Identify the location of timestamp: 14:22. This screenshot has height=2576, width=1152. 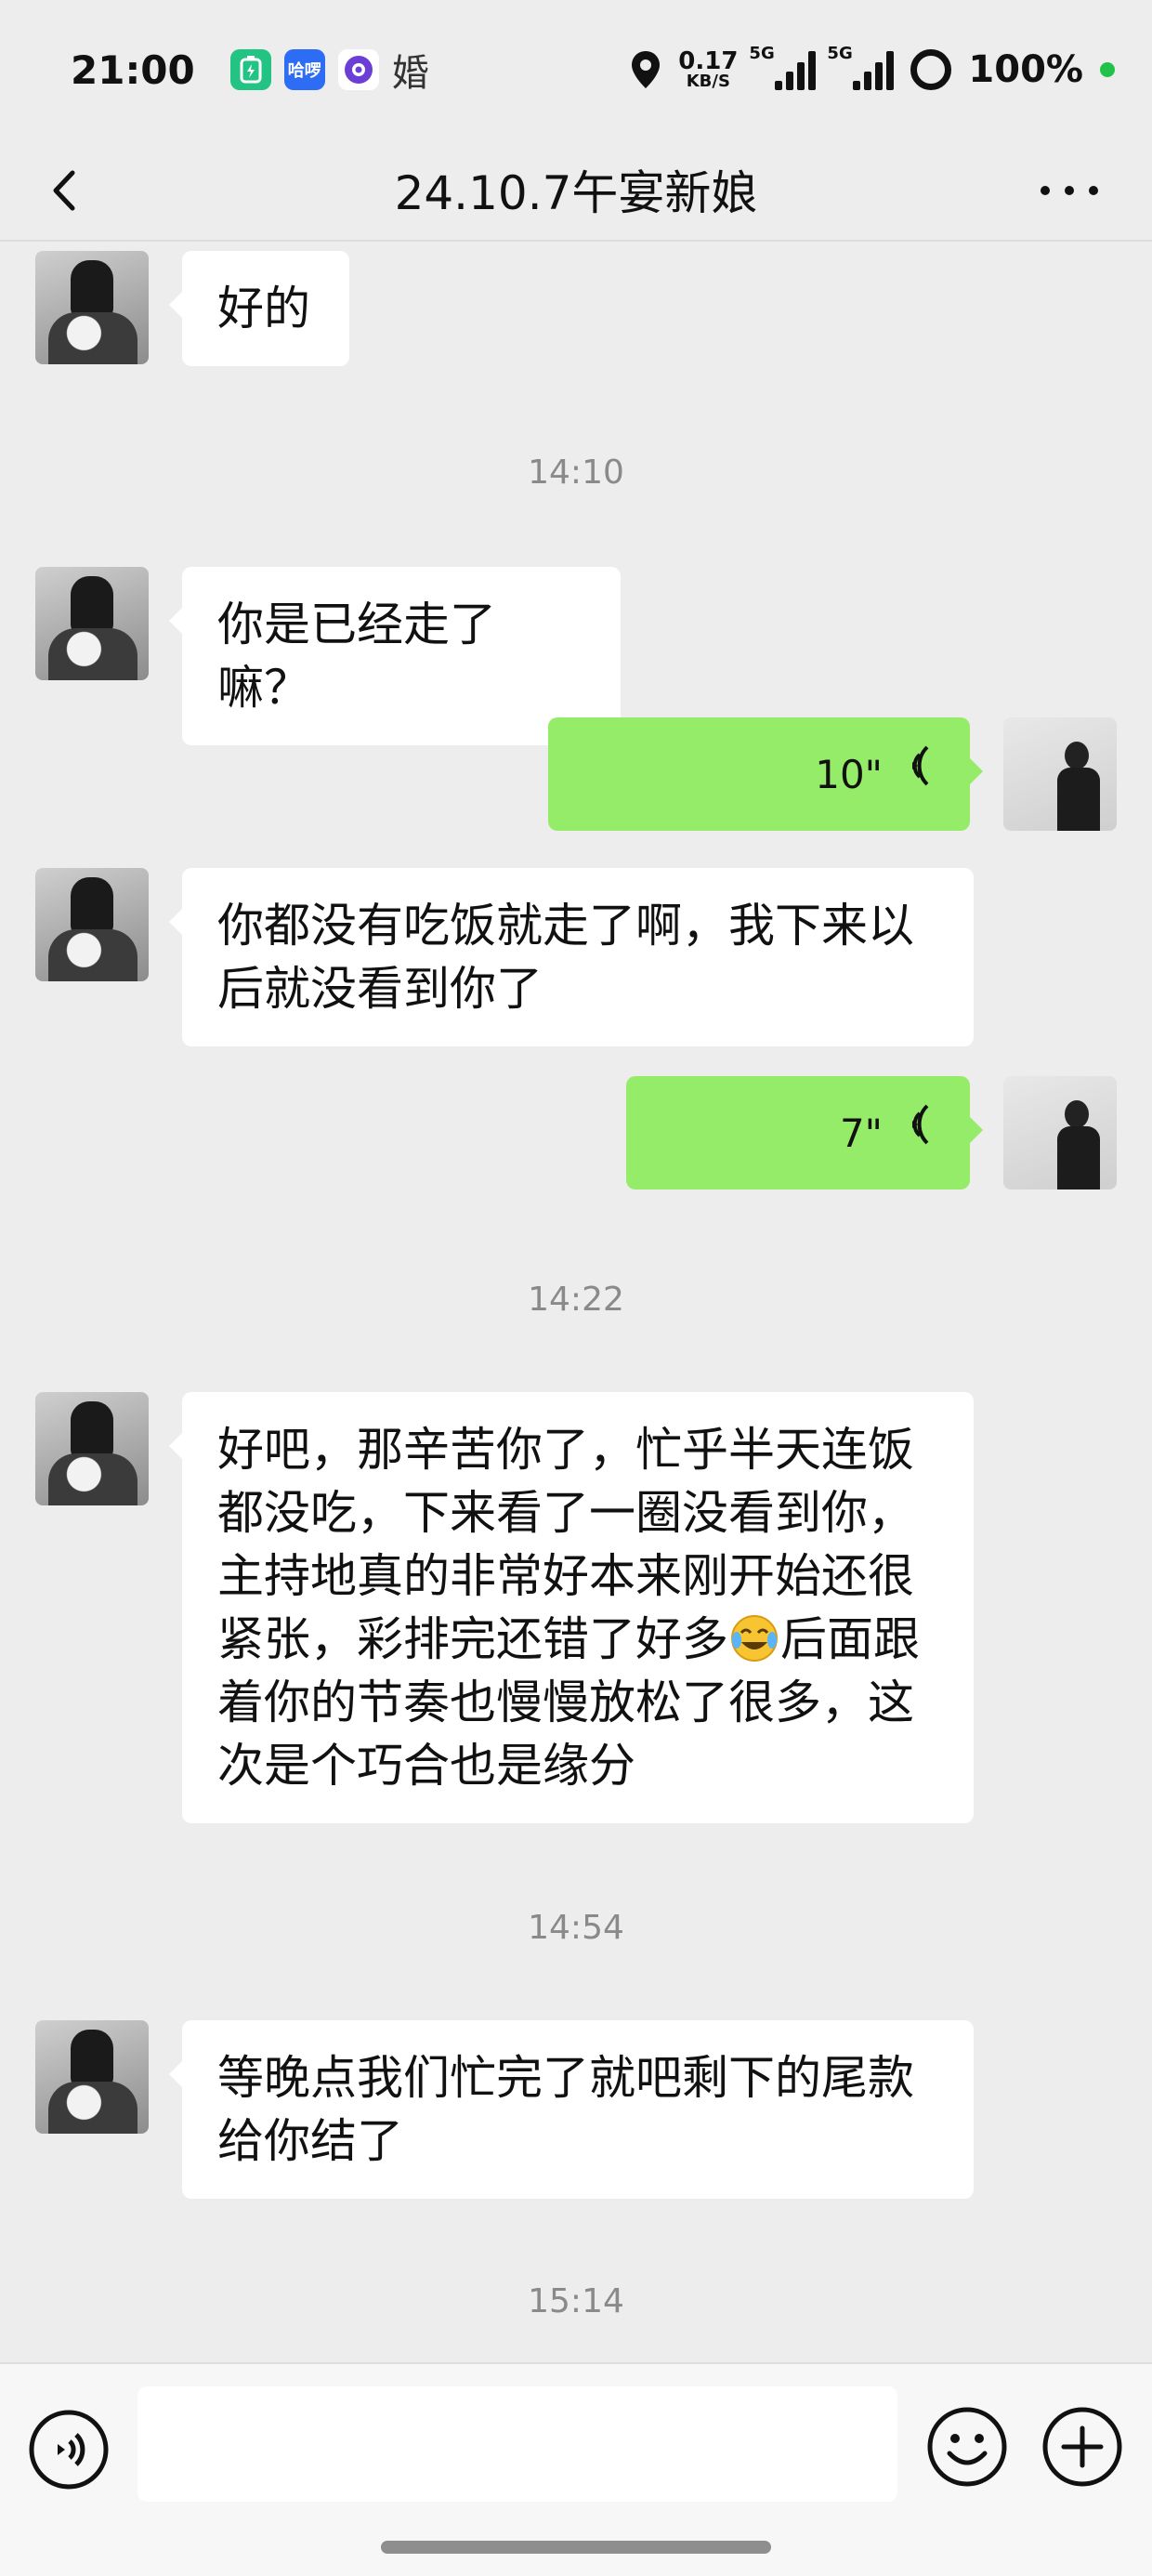
(576, 1300).